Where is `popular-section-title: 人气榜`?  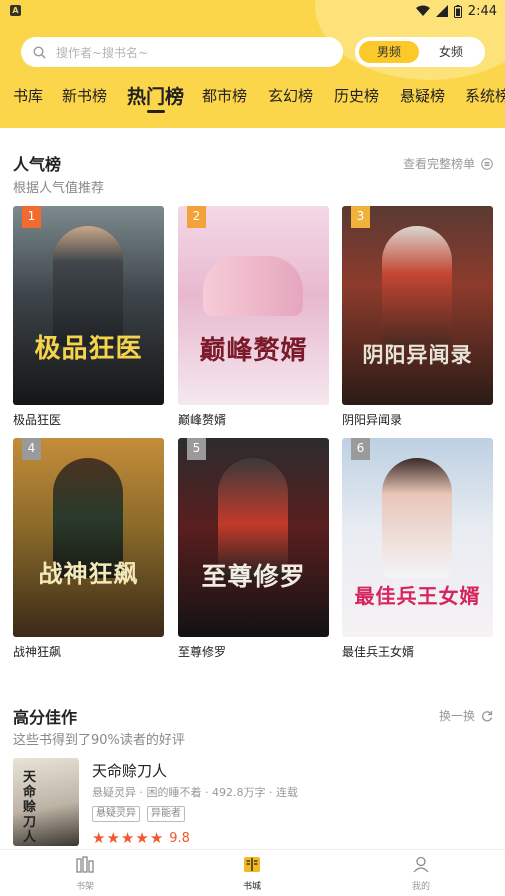 popular-section-title: 人气榜 is located at coordinates (37, 164).